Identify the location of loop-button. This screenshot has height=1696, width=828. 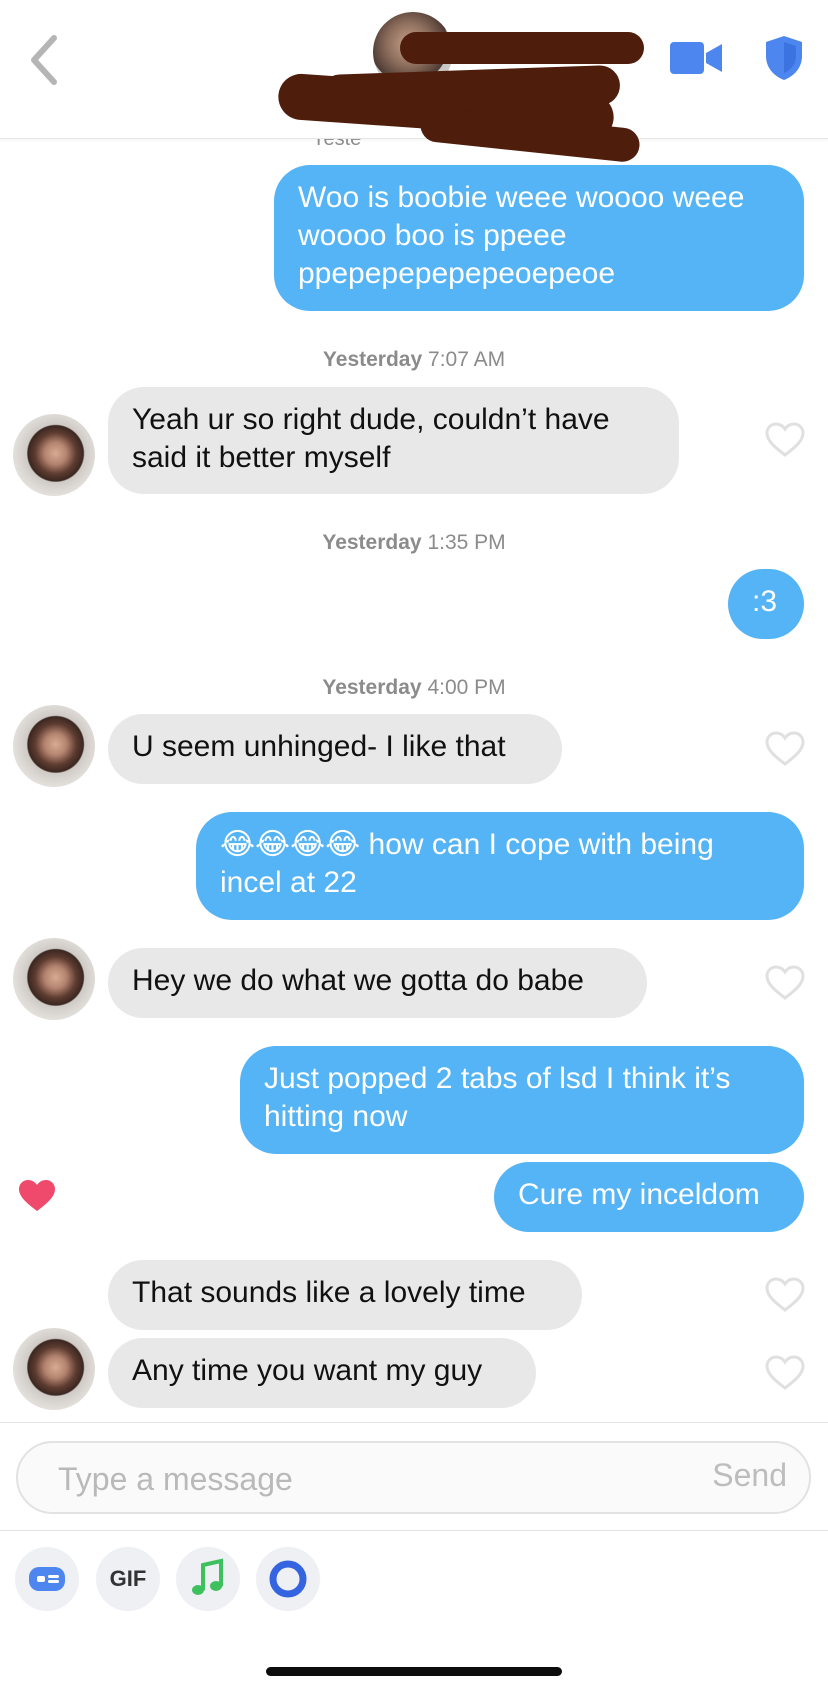
(288, 1579).